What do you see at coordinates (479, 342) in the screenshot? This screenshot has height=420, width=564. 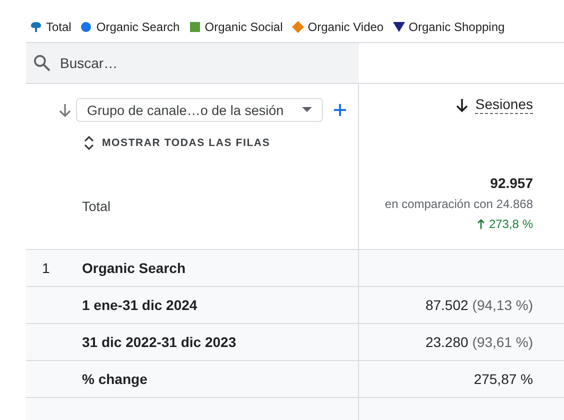 I see `table-cell: 23.280 (93,61 %)` at bounding box center [479, 342].